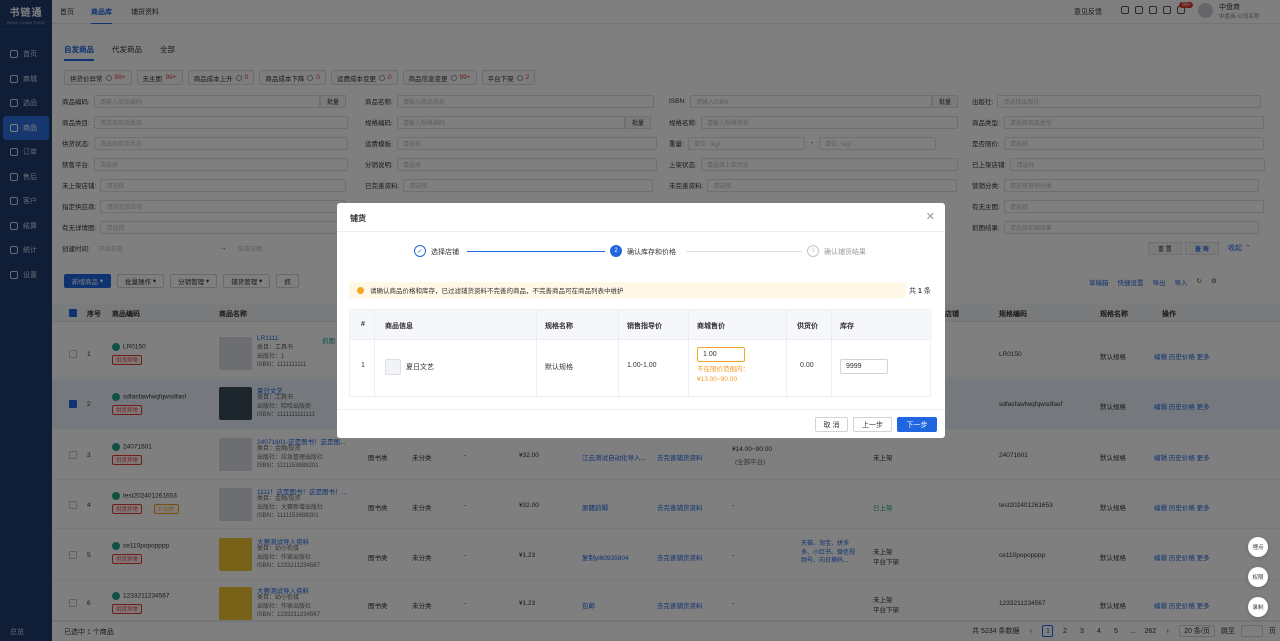 The width and height of the screenshot is (1280, 641). What do you see at coordinates (807, 326) in the screenshot?
I see `col-supply-price: 供货价` at bounding box center [807, 326].